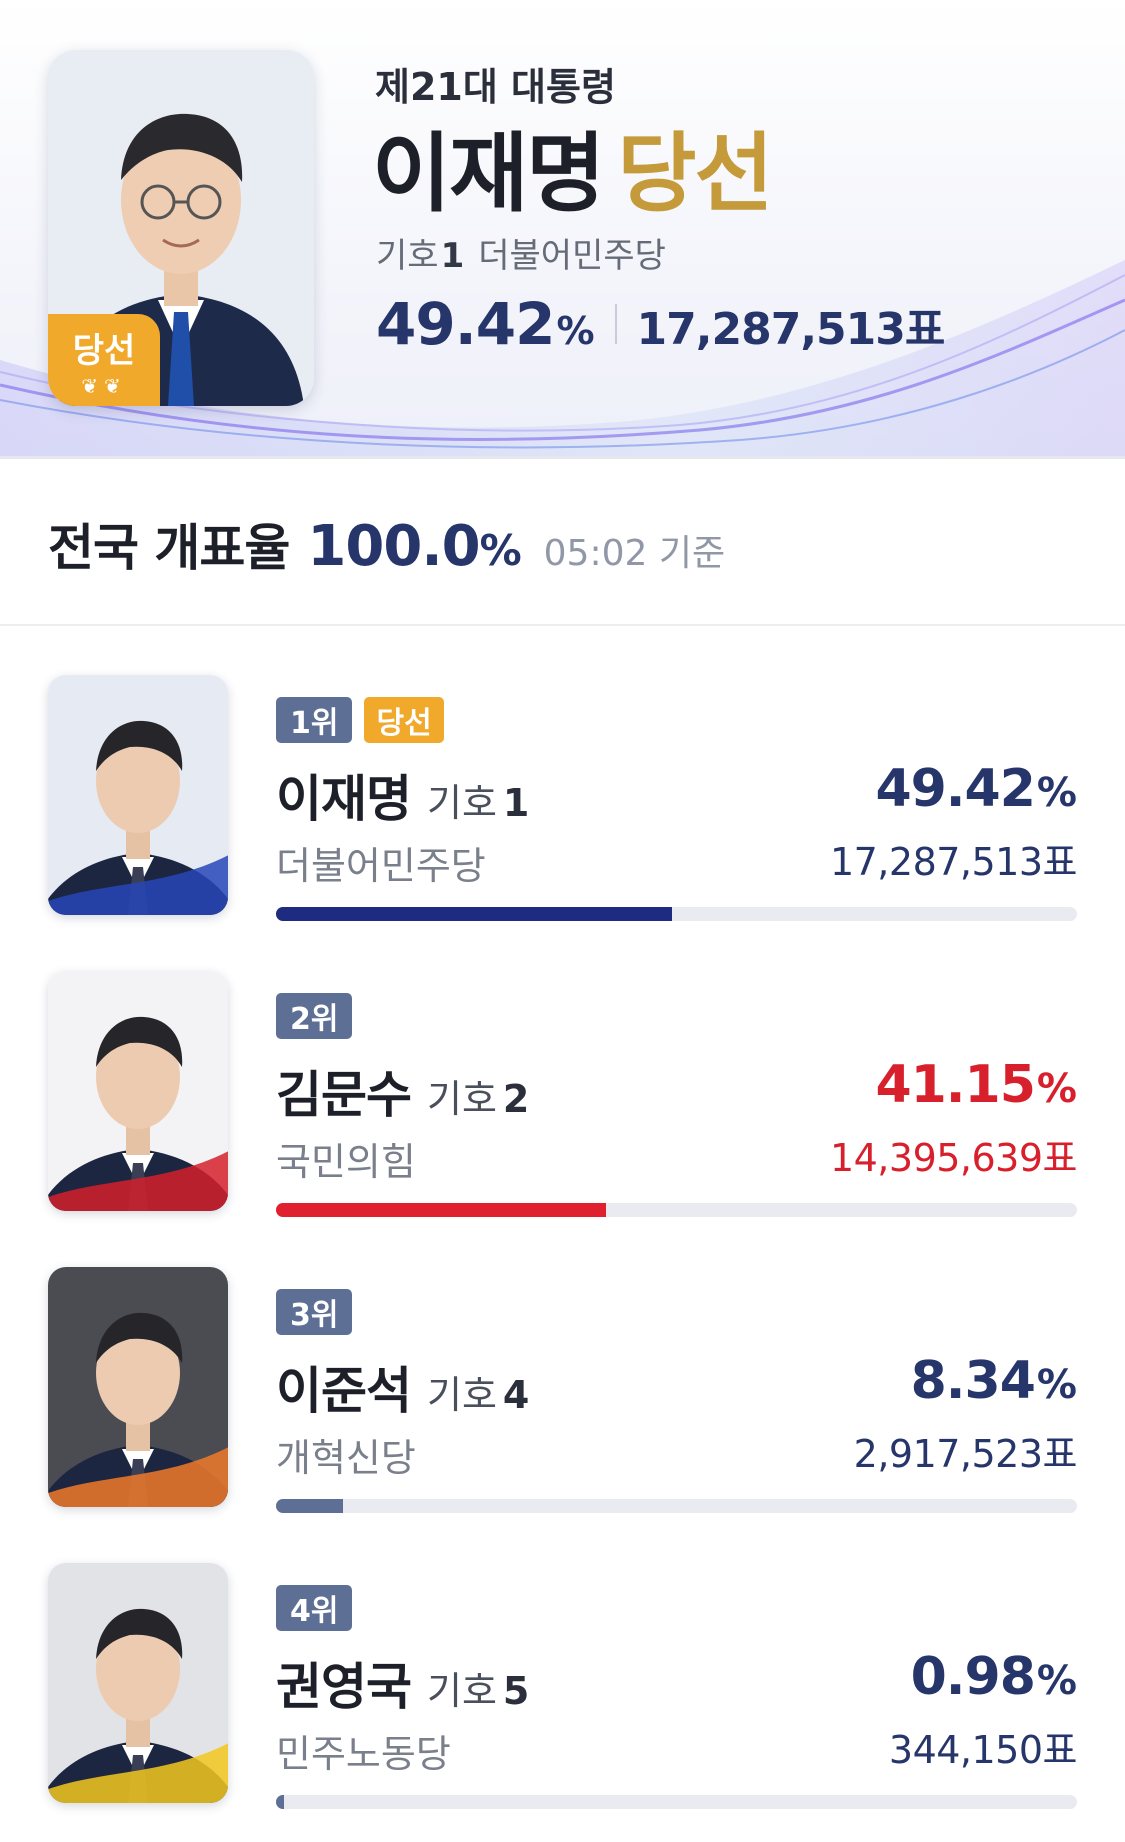  Describe the element at coordinates (104, 385) in the screenshot. I see `laurel-icon: ❦❦` at that location.